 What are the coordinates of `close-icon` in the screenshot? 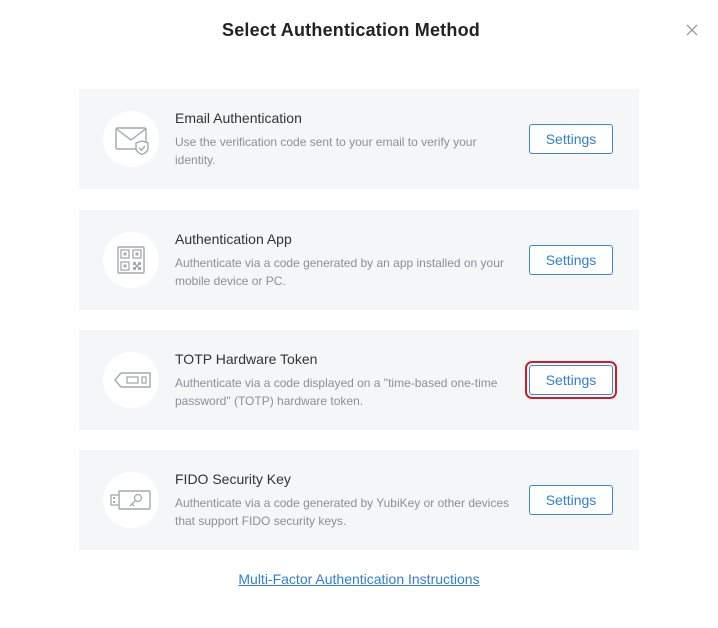 It's located at (692, 30).